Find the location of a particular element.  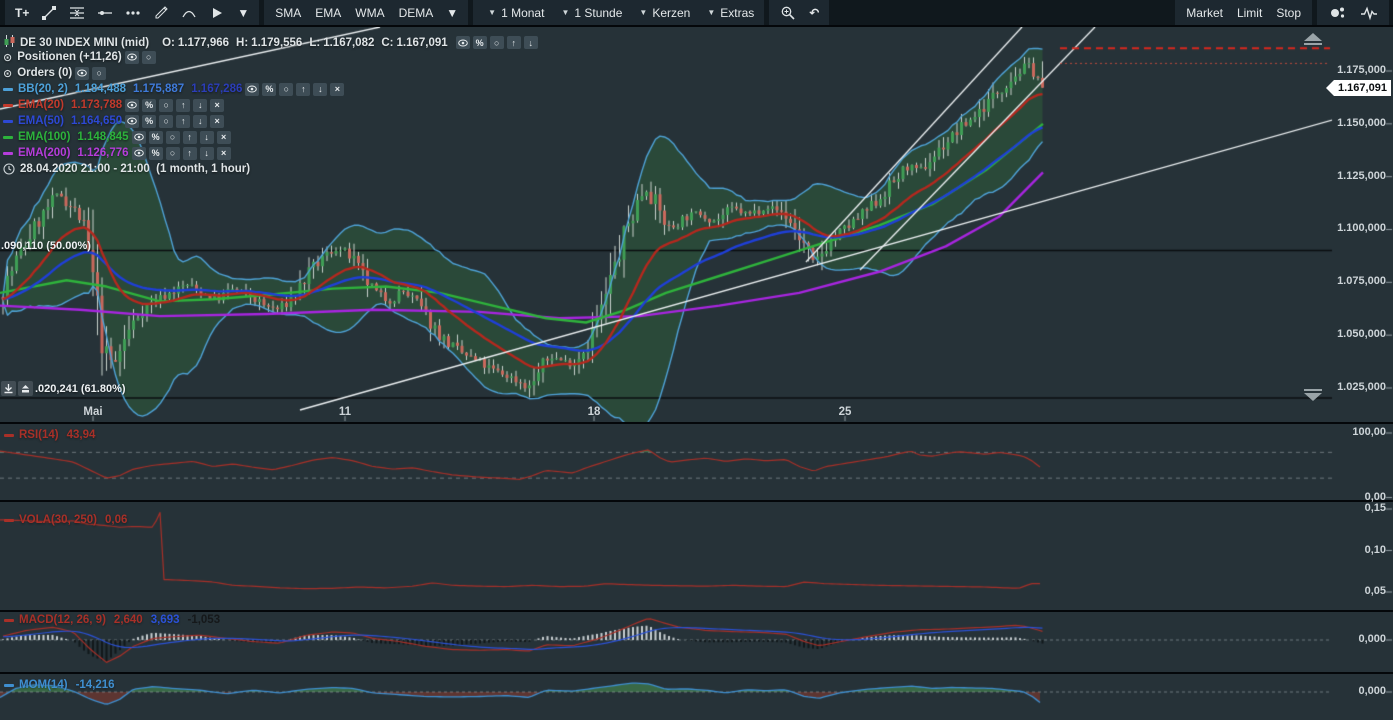

wma-button: WMA is located at coordinates (369, 12).